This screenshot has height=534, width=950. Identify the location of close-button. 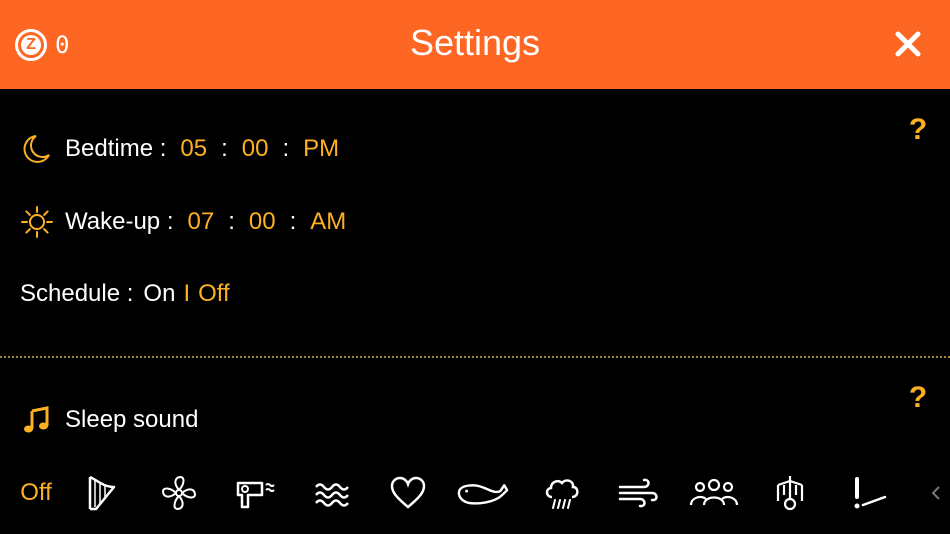
(908, 44).